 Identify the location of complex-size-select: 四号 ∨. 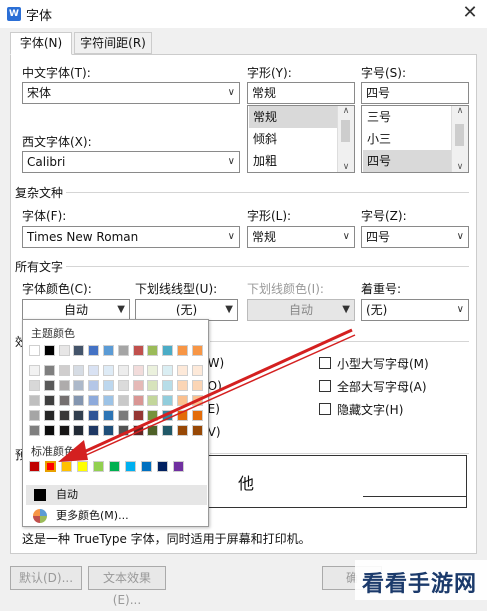
(415, 237).